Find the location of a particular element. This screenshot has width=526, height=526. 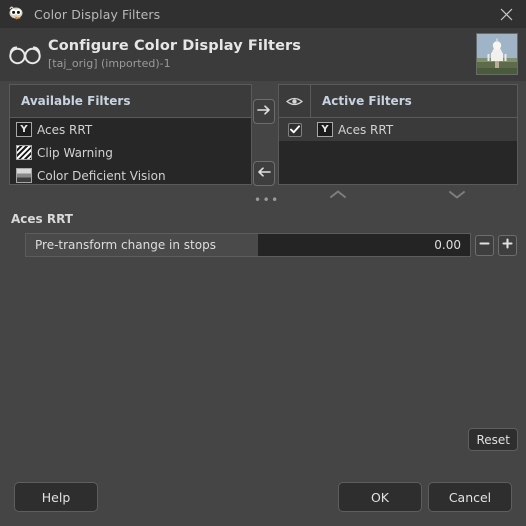

transfer-buttons: ••• is located at coordinates (265, 143).